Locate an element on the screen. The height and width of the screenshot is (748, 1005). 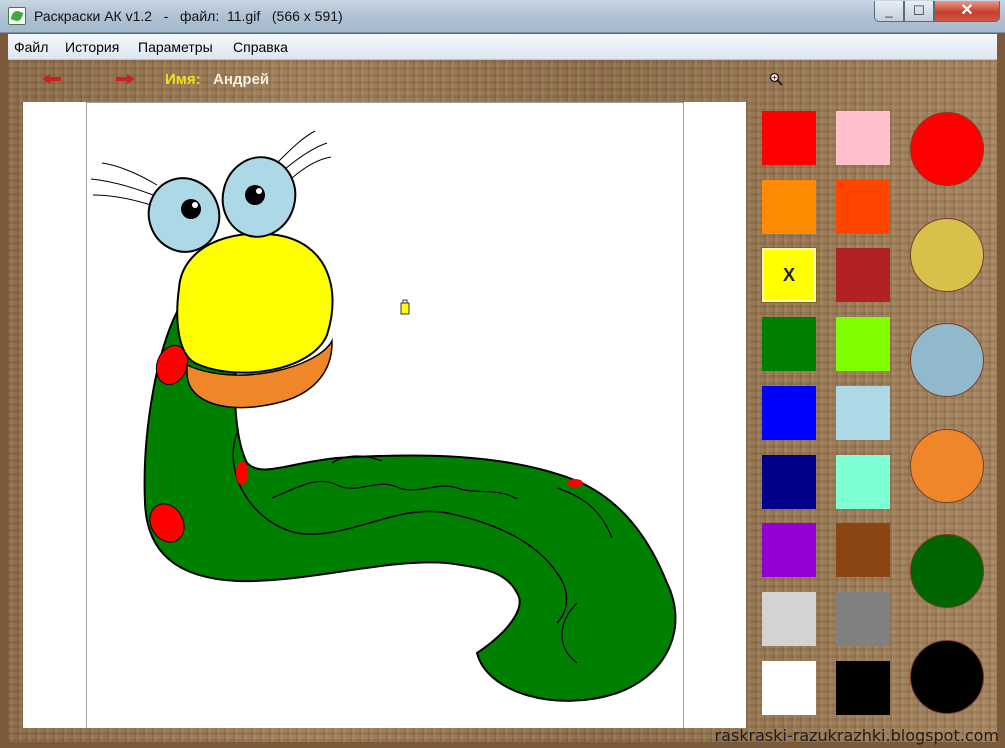
menu-bar: Файл История Параметры Справка is located at coordinates (502, 47).